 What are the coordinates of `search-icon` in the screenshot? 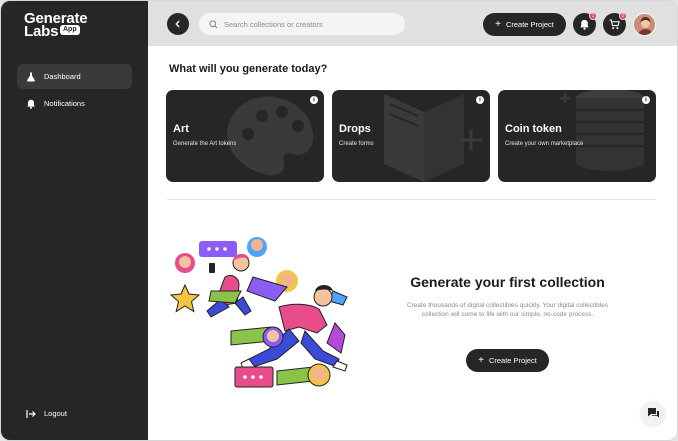 It's located at (213, 23).